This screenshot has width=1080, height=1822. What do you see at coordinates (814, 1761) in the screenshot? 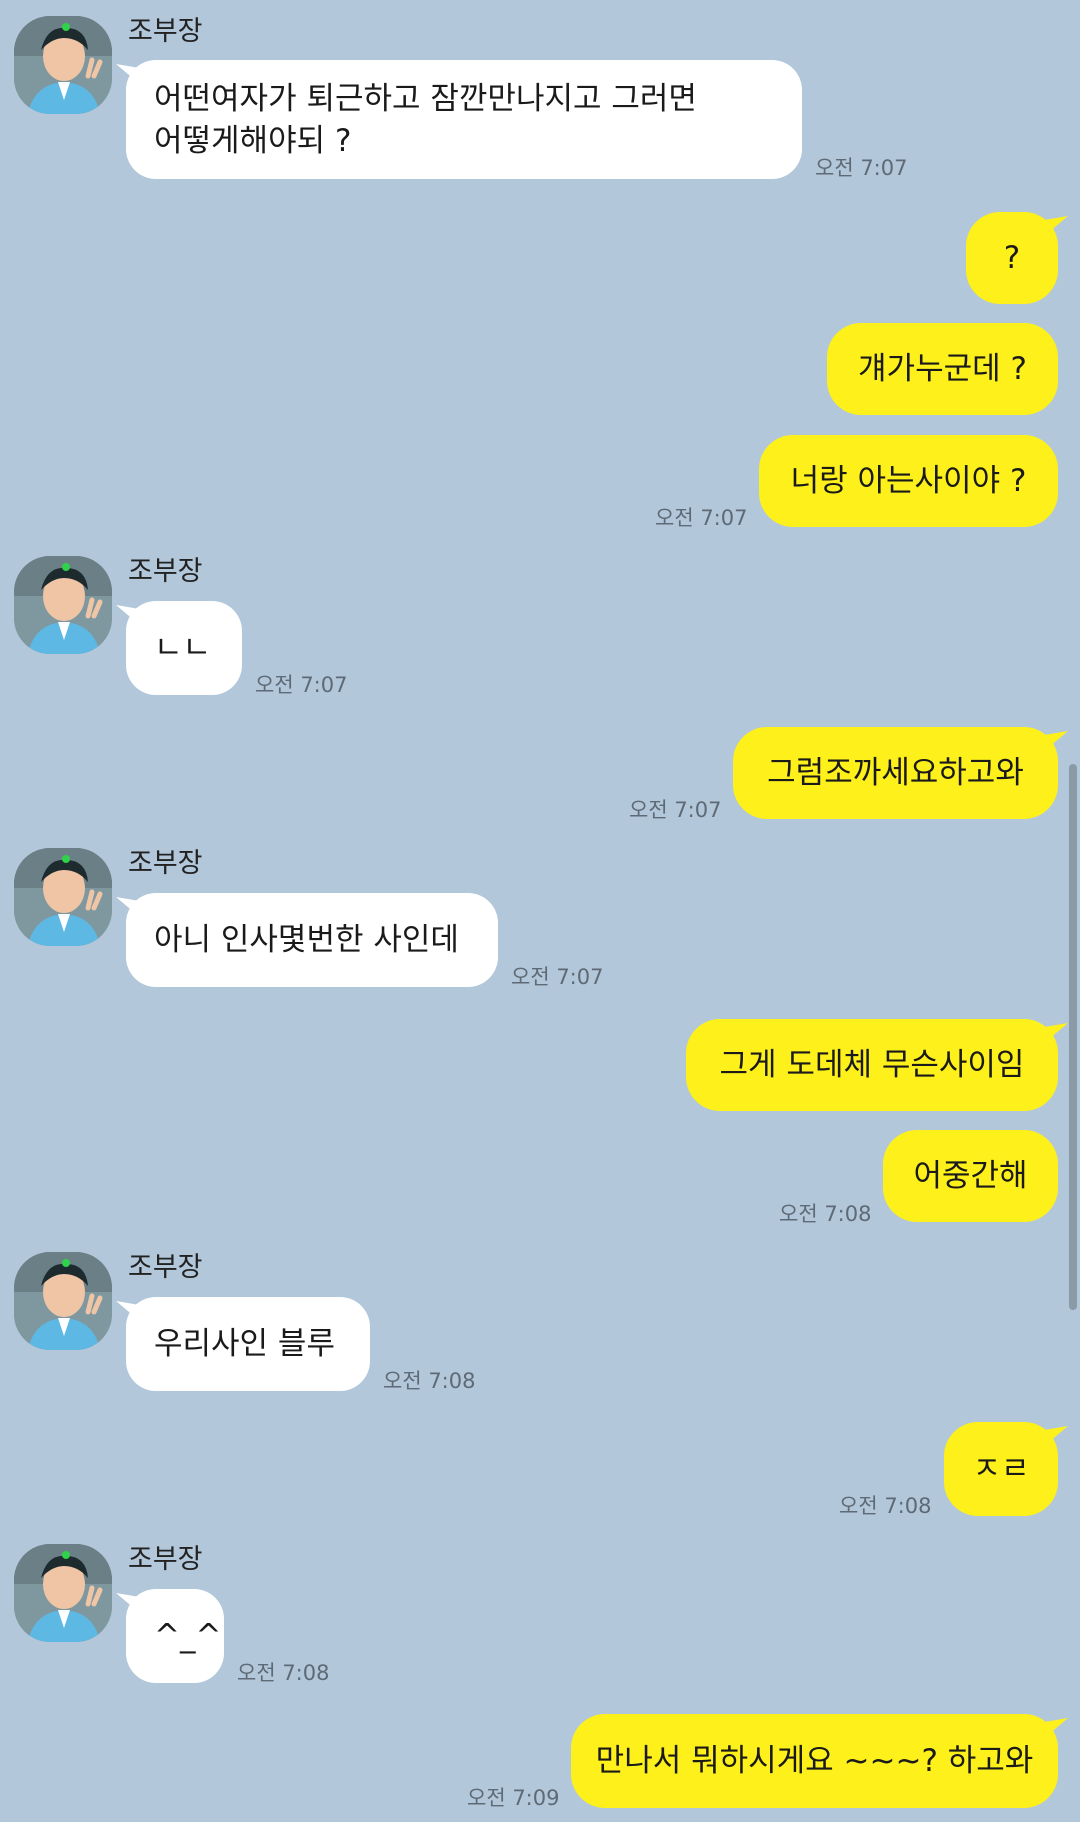
I see `outgoing-message: 만나서 뭐하시게요 ~~~? 하고와` at bounding box center [814, 1761].